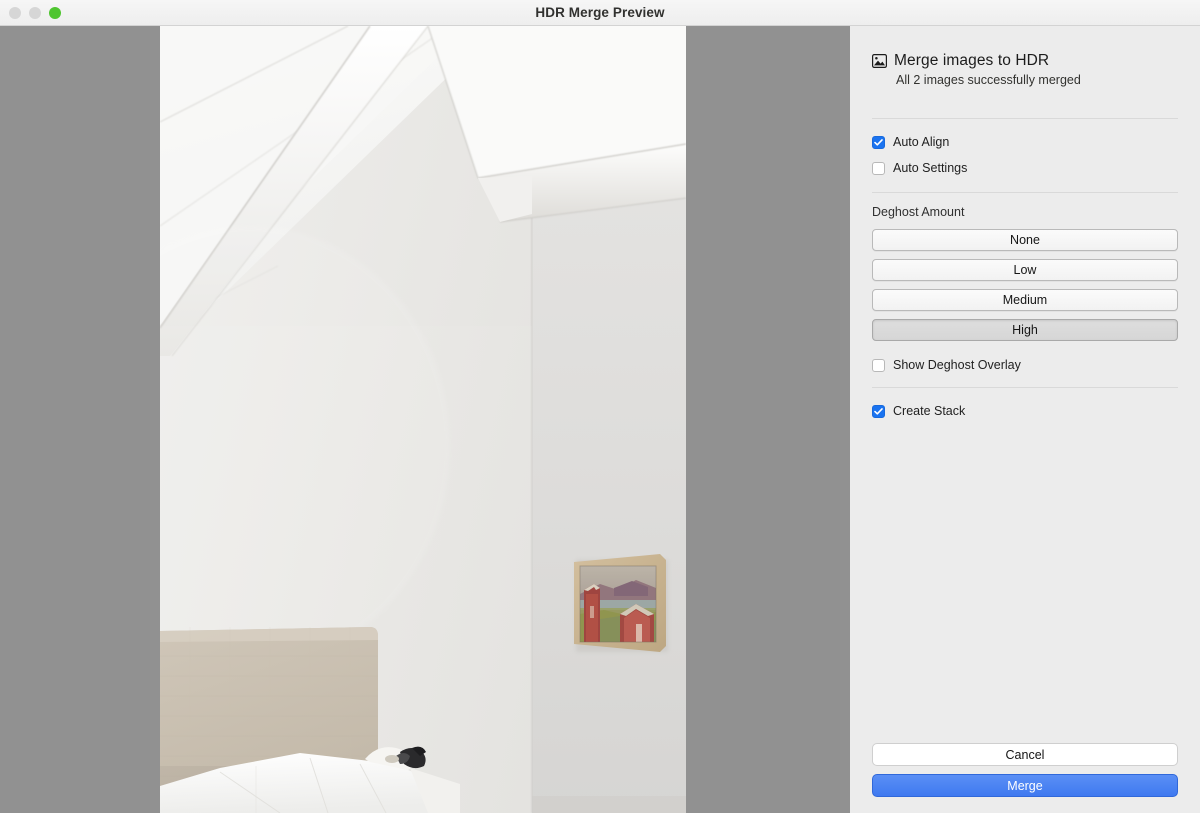  Describe the element at coordinates (930, 168) in the screenshot. I see `auto-settings-label: Auto Settings` at that location.